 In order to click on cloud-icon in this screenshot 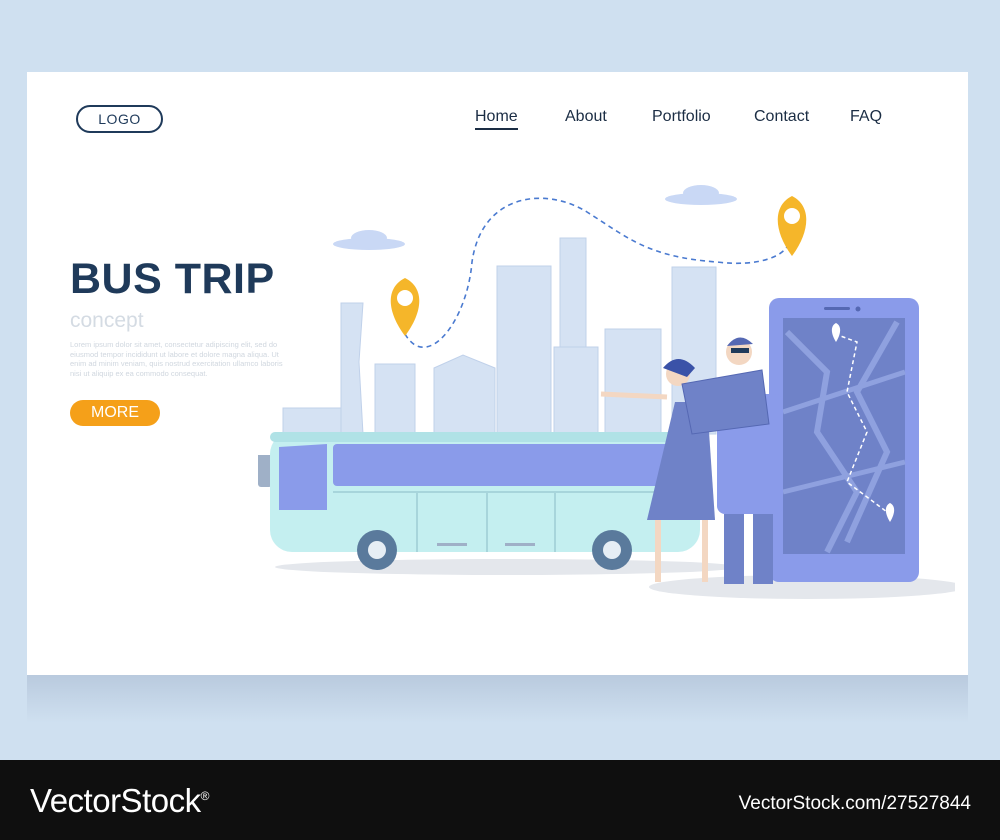, I will do `click(535, 217)`.